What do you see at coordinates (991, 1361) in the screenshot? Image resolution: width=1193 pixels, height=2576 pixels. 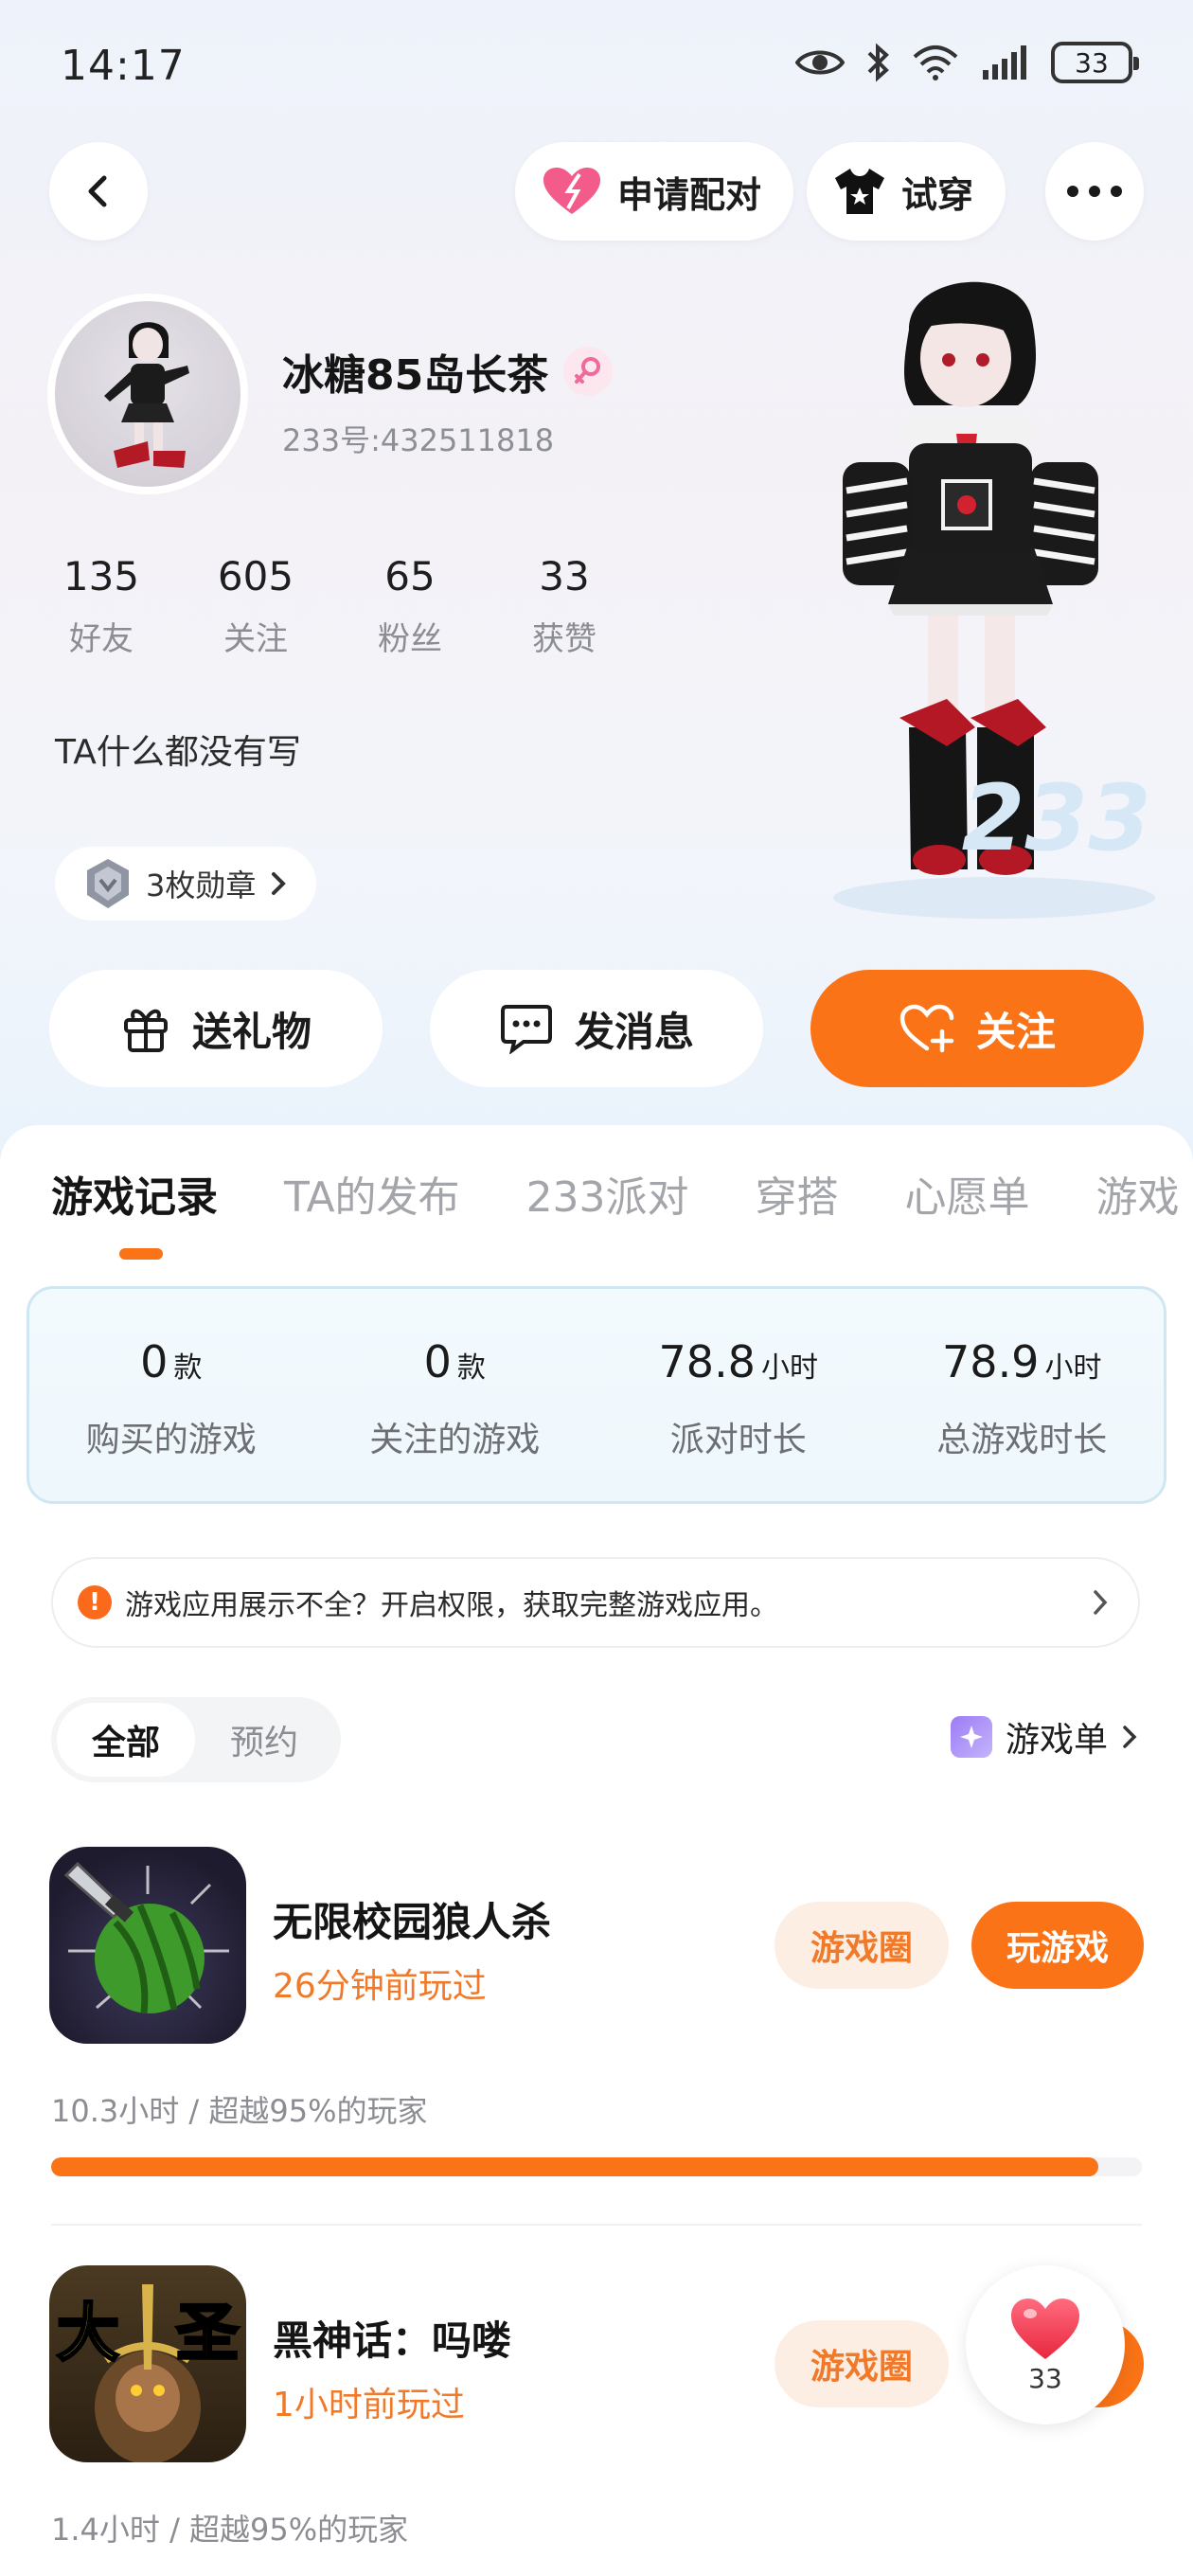 I see `summary-total-num: 78.9` at bounding box center [991, 1361].